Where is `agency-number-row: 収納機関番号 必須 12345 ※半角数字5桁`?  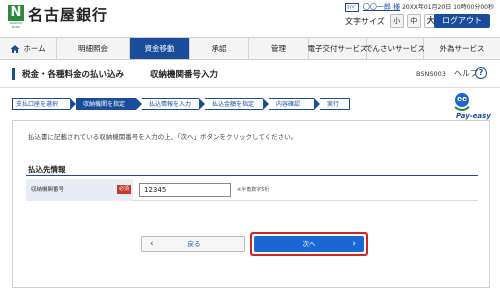 agency-number-row: 収納機関番号 必須 12345 ※半角数字5桁 is located at coordinates (252, 190).